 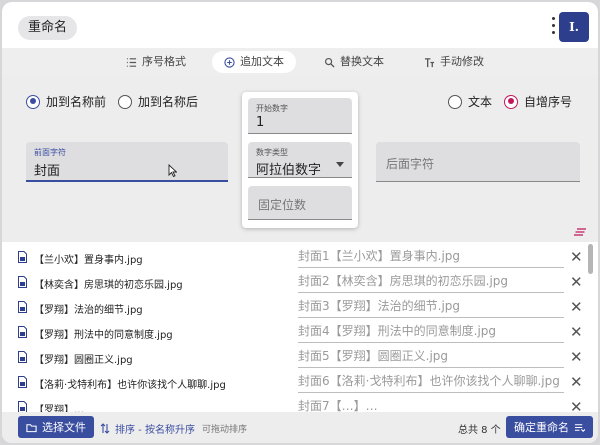 I want to click on more-menu-icon, so click(x=554, y=27).